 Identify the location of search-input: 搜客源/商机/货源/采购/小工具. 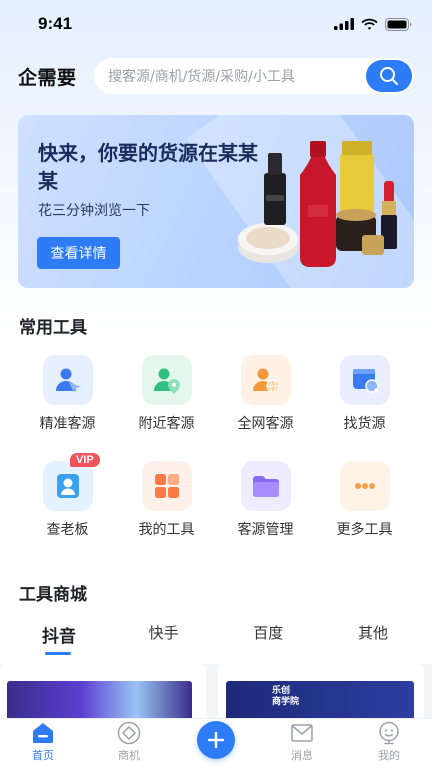
(254, 76).